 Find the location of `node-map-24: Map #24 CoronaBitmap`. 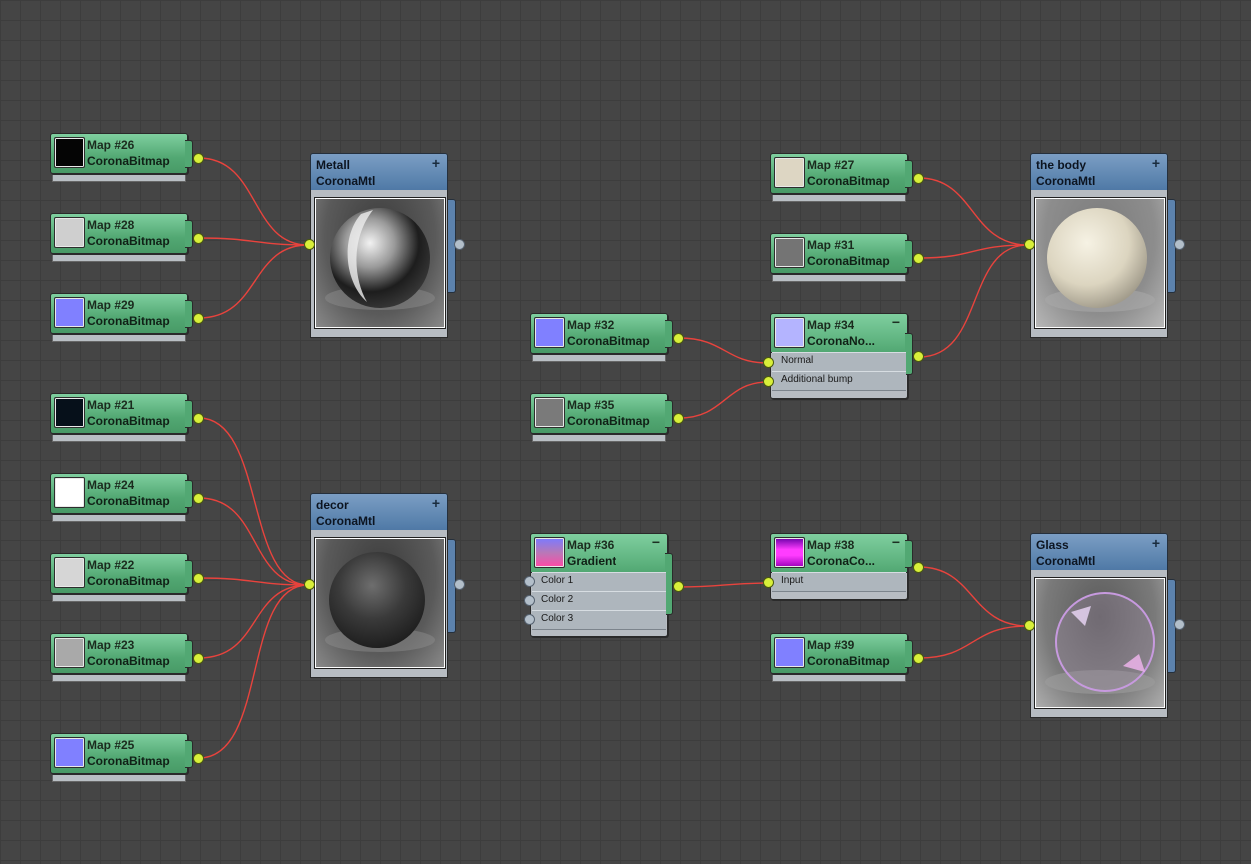

node-map-24: Map #24 CoronaBitmap is located at coordinates (127, 497).